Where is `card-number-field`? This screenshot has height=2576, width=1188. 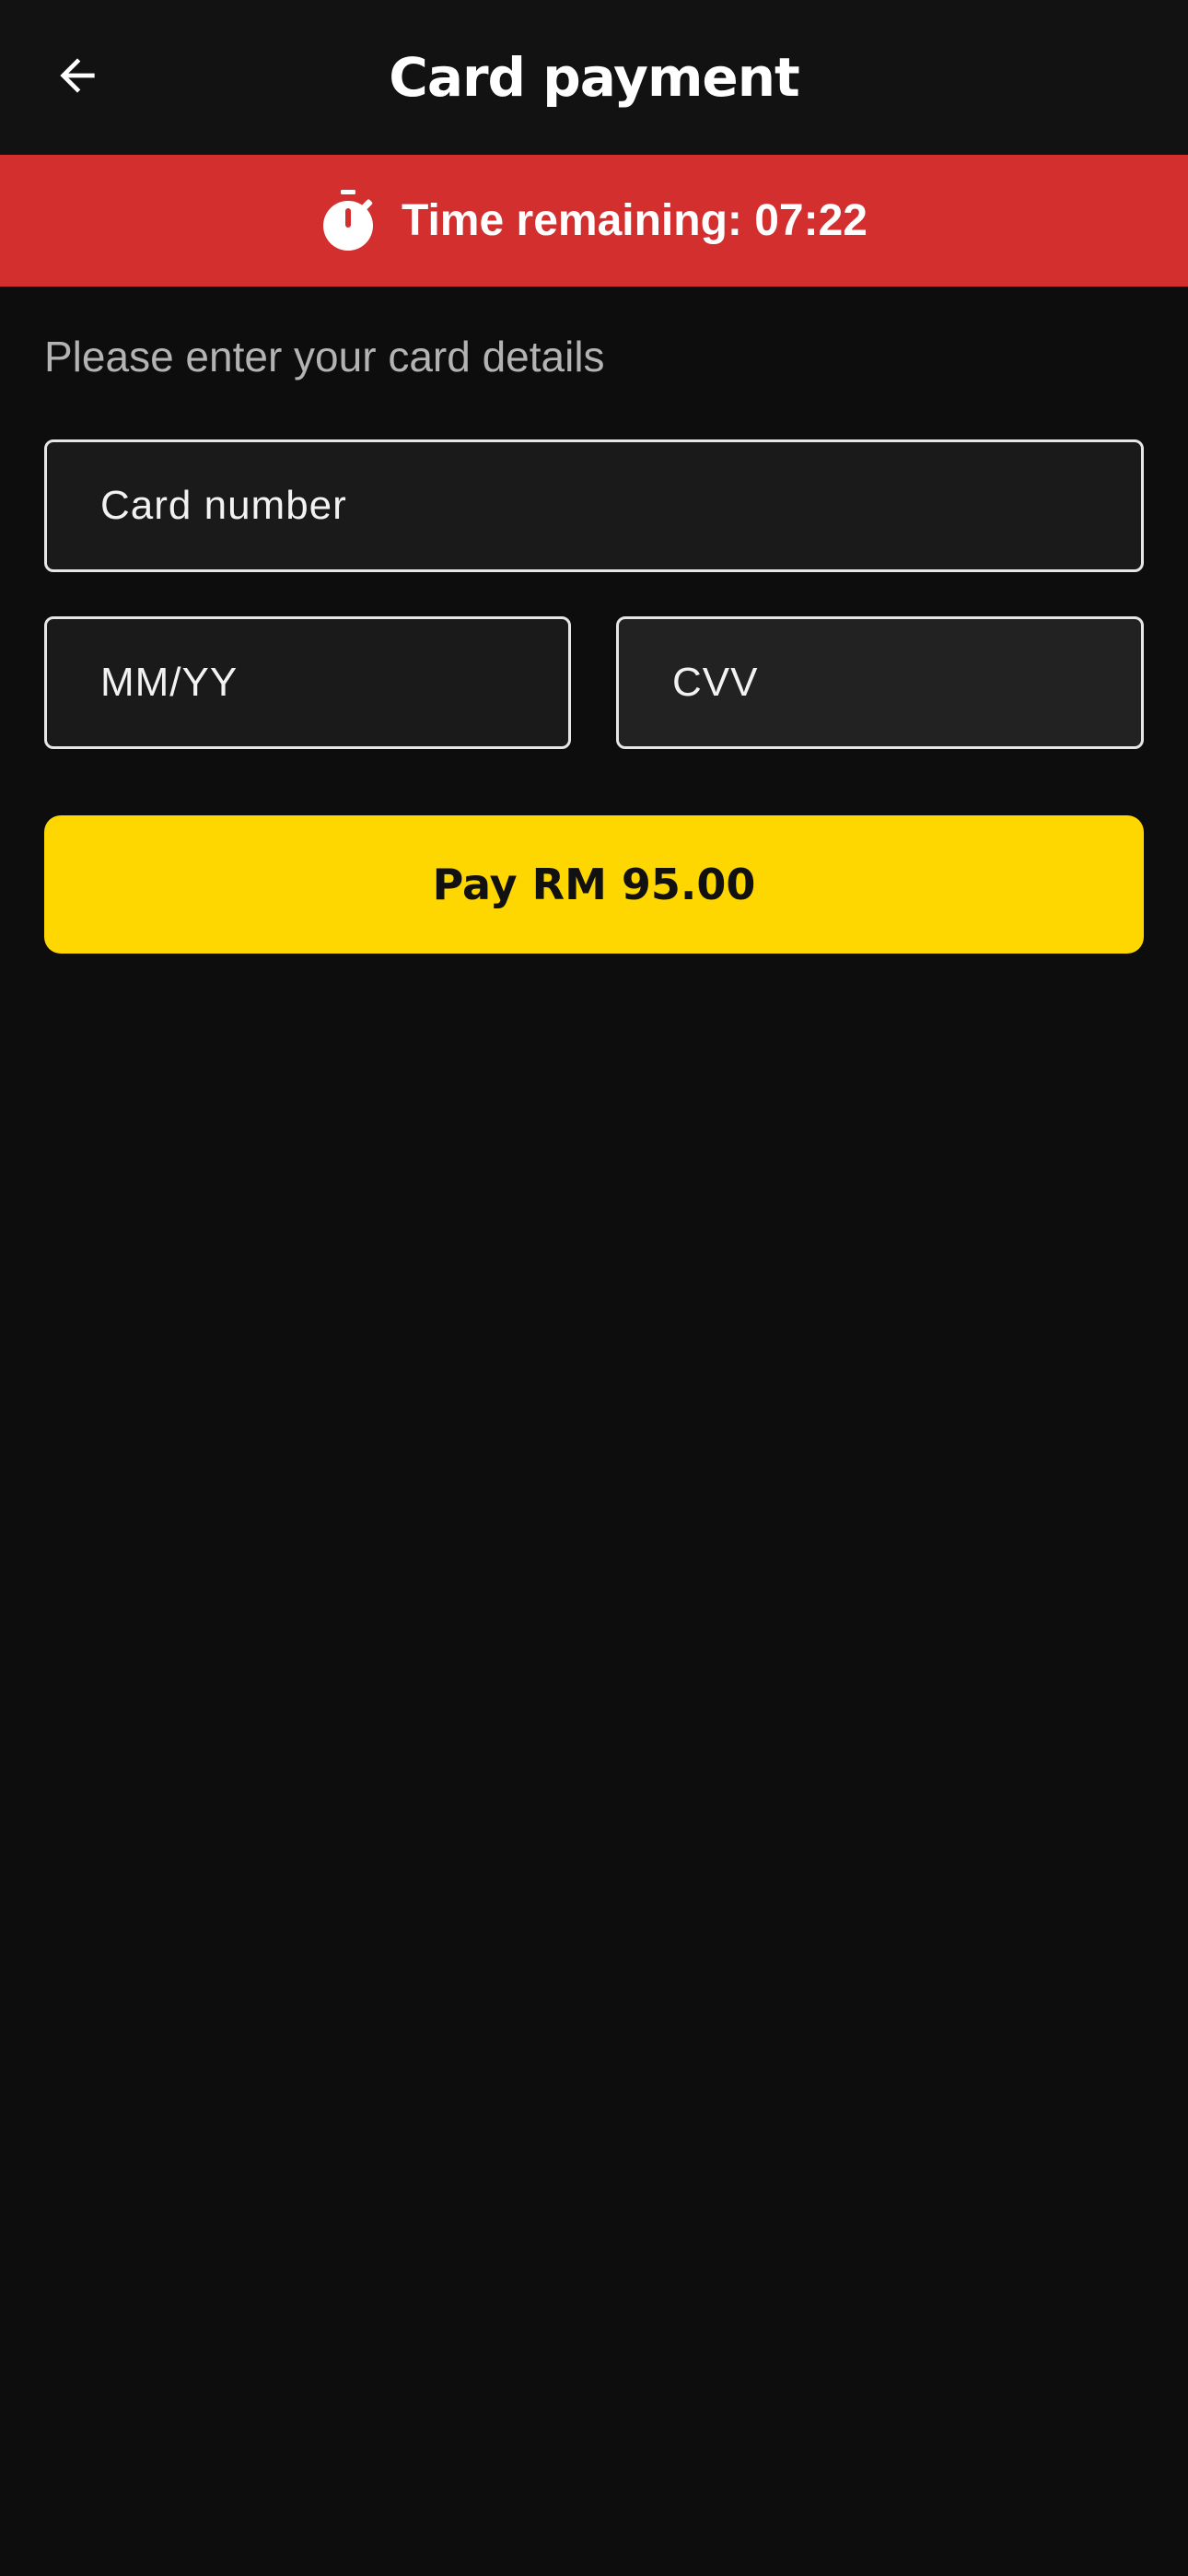 card-number-field is located at coordinates (594, 506).